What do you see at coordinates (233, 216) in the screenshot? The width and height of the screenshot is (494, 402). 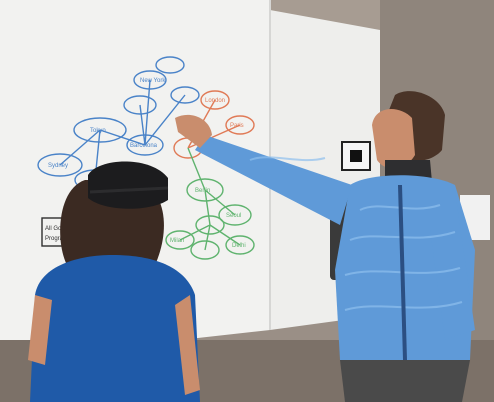 I see `wb-label-8: Seoul` at bounding box center [233, 216].